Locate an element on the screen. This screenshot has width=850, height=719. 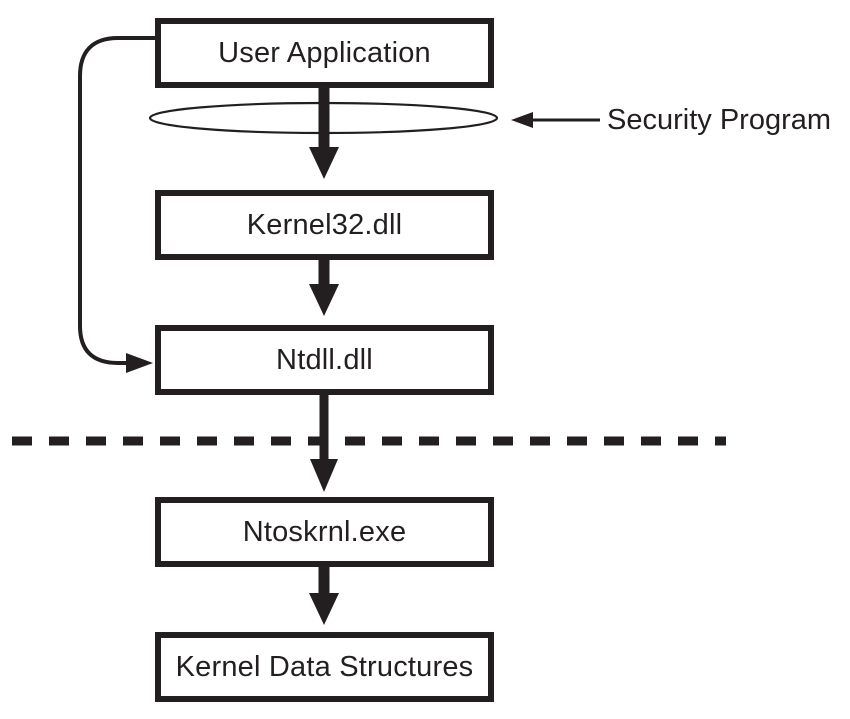
node-user-application: User Application is located at coordinates (324, 53).